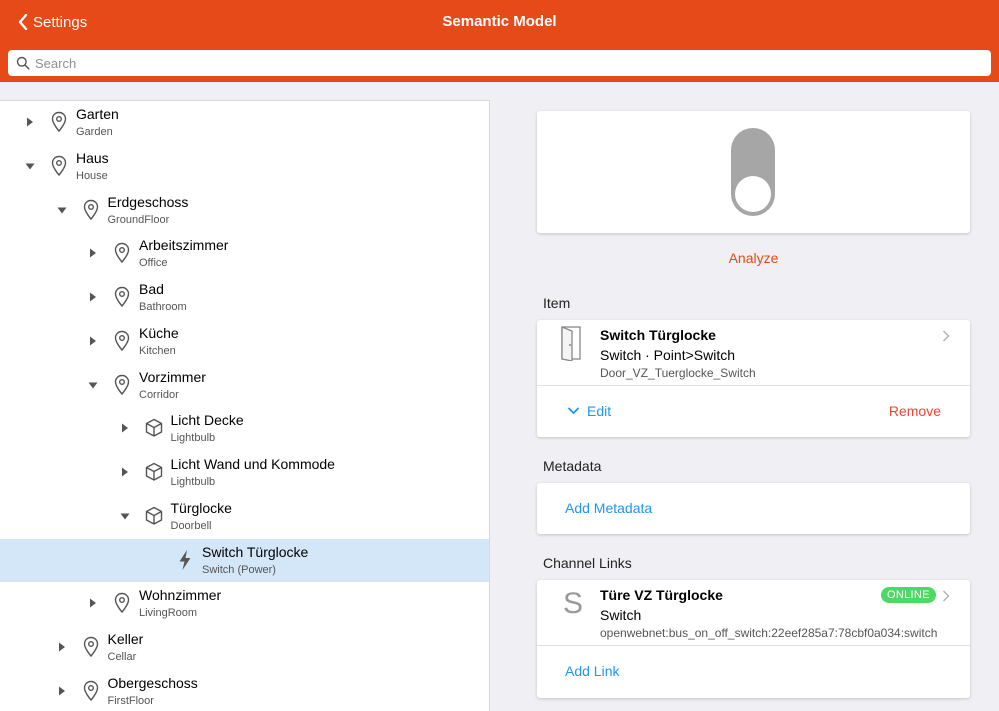 Image resolution: width=999 pixels, height=711 pixels. Describe the element at coordinates (557, 303) in the screenshot. I see `item-section-title: Item` at that location.